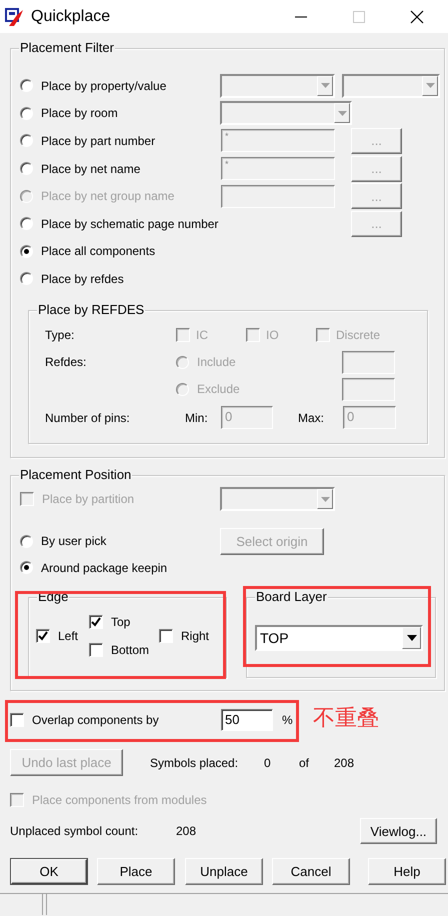  Describe the element at coordinates (129, 223) in the screenshot. I see `option-label: Place by schematic page number` at that location.